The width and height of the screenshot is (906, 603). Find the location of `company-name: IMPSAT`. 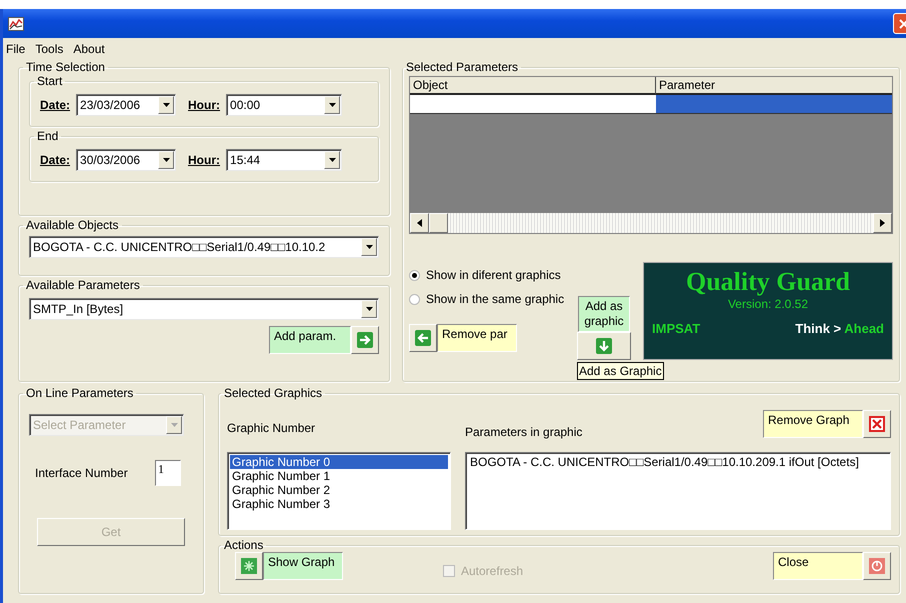

company-name: IMPSAT is located at coordinates (676, 328).